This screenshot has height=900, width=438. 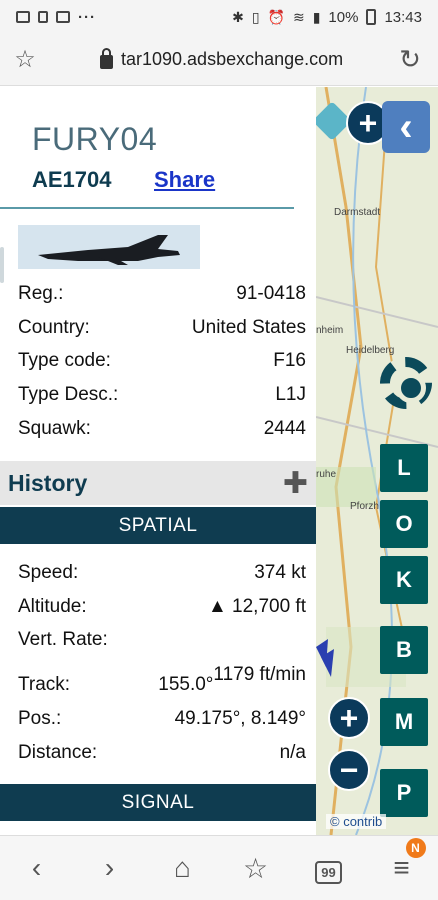 What do you see at coordinates (219, 867) in the screenshot?
I see `browser-bottom-nav: ‹ › ⌂ ☆ 99 ≡ N` at bounding box center [219, 867].